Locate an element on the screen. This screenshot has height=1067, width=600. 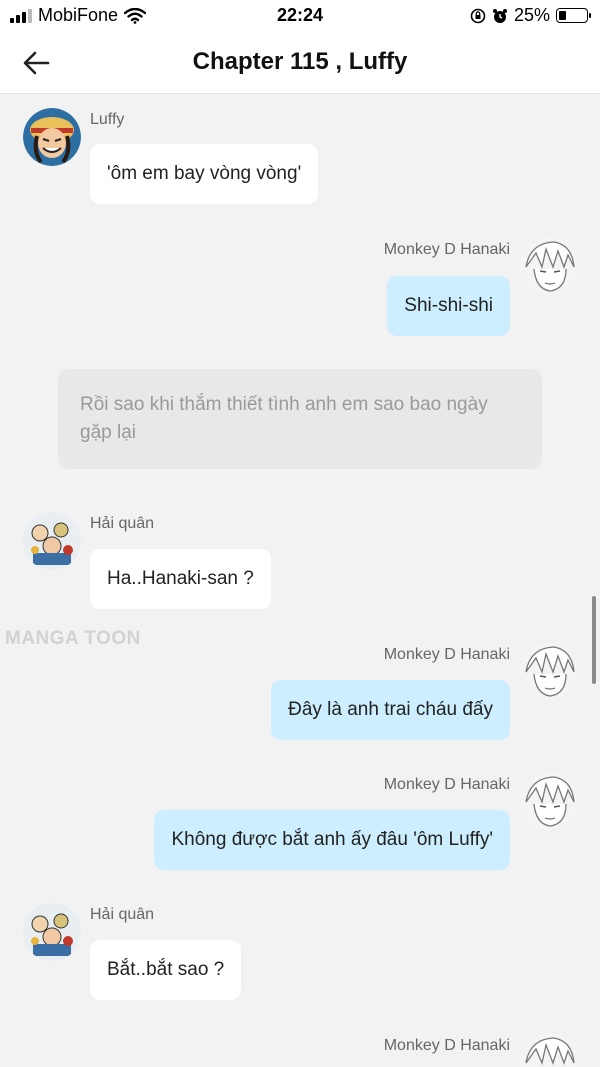
avatar-luffy is located at coordinates (52, 137).